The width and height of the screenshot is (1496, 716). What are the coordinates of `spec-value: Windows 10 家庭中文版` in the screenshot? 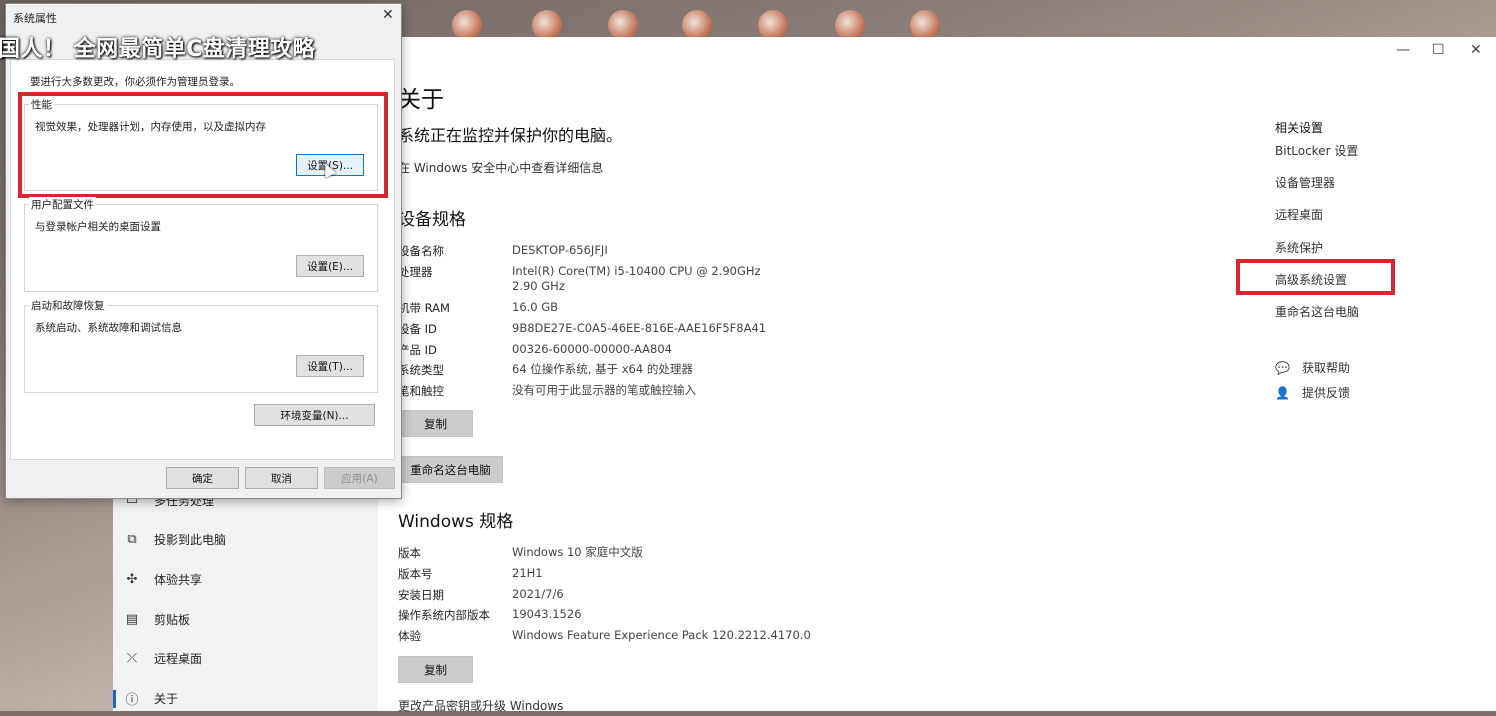 It's located at (577, 552).